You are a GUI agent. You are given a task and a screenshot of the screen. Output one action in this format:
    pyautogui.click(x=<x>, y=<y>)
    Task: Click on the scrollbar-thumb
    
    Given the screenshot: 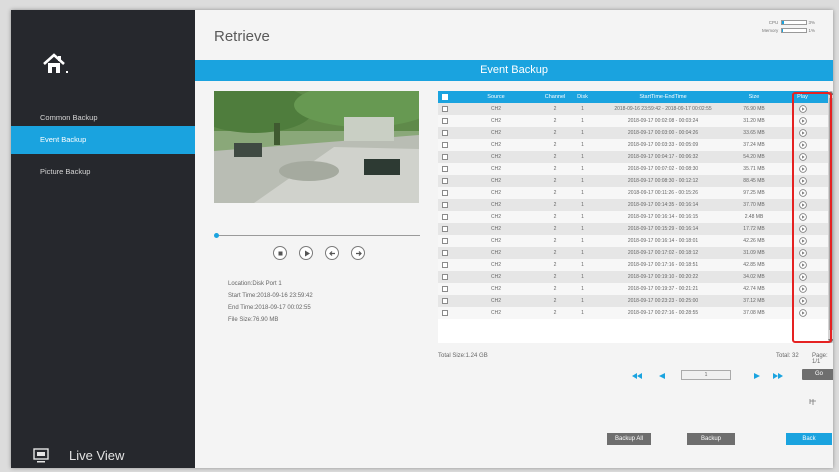 What is the action you would take?
    pyautogui.click(x=831, y=214)
    